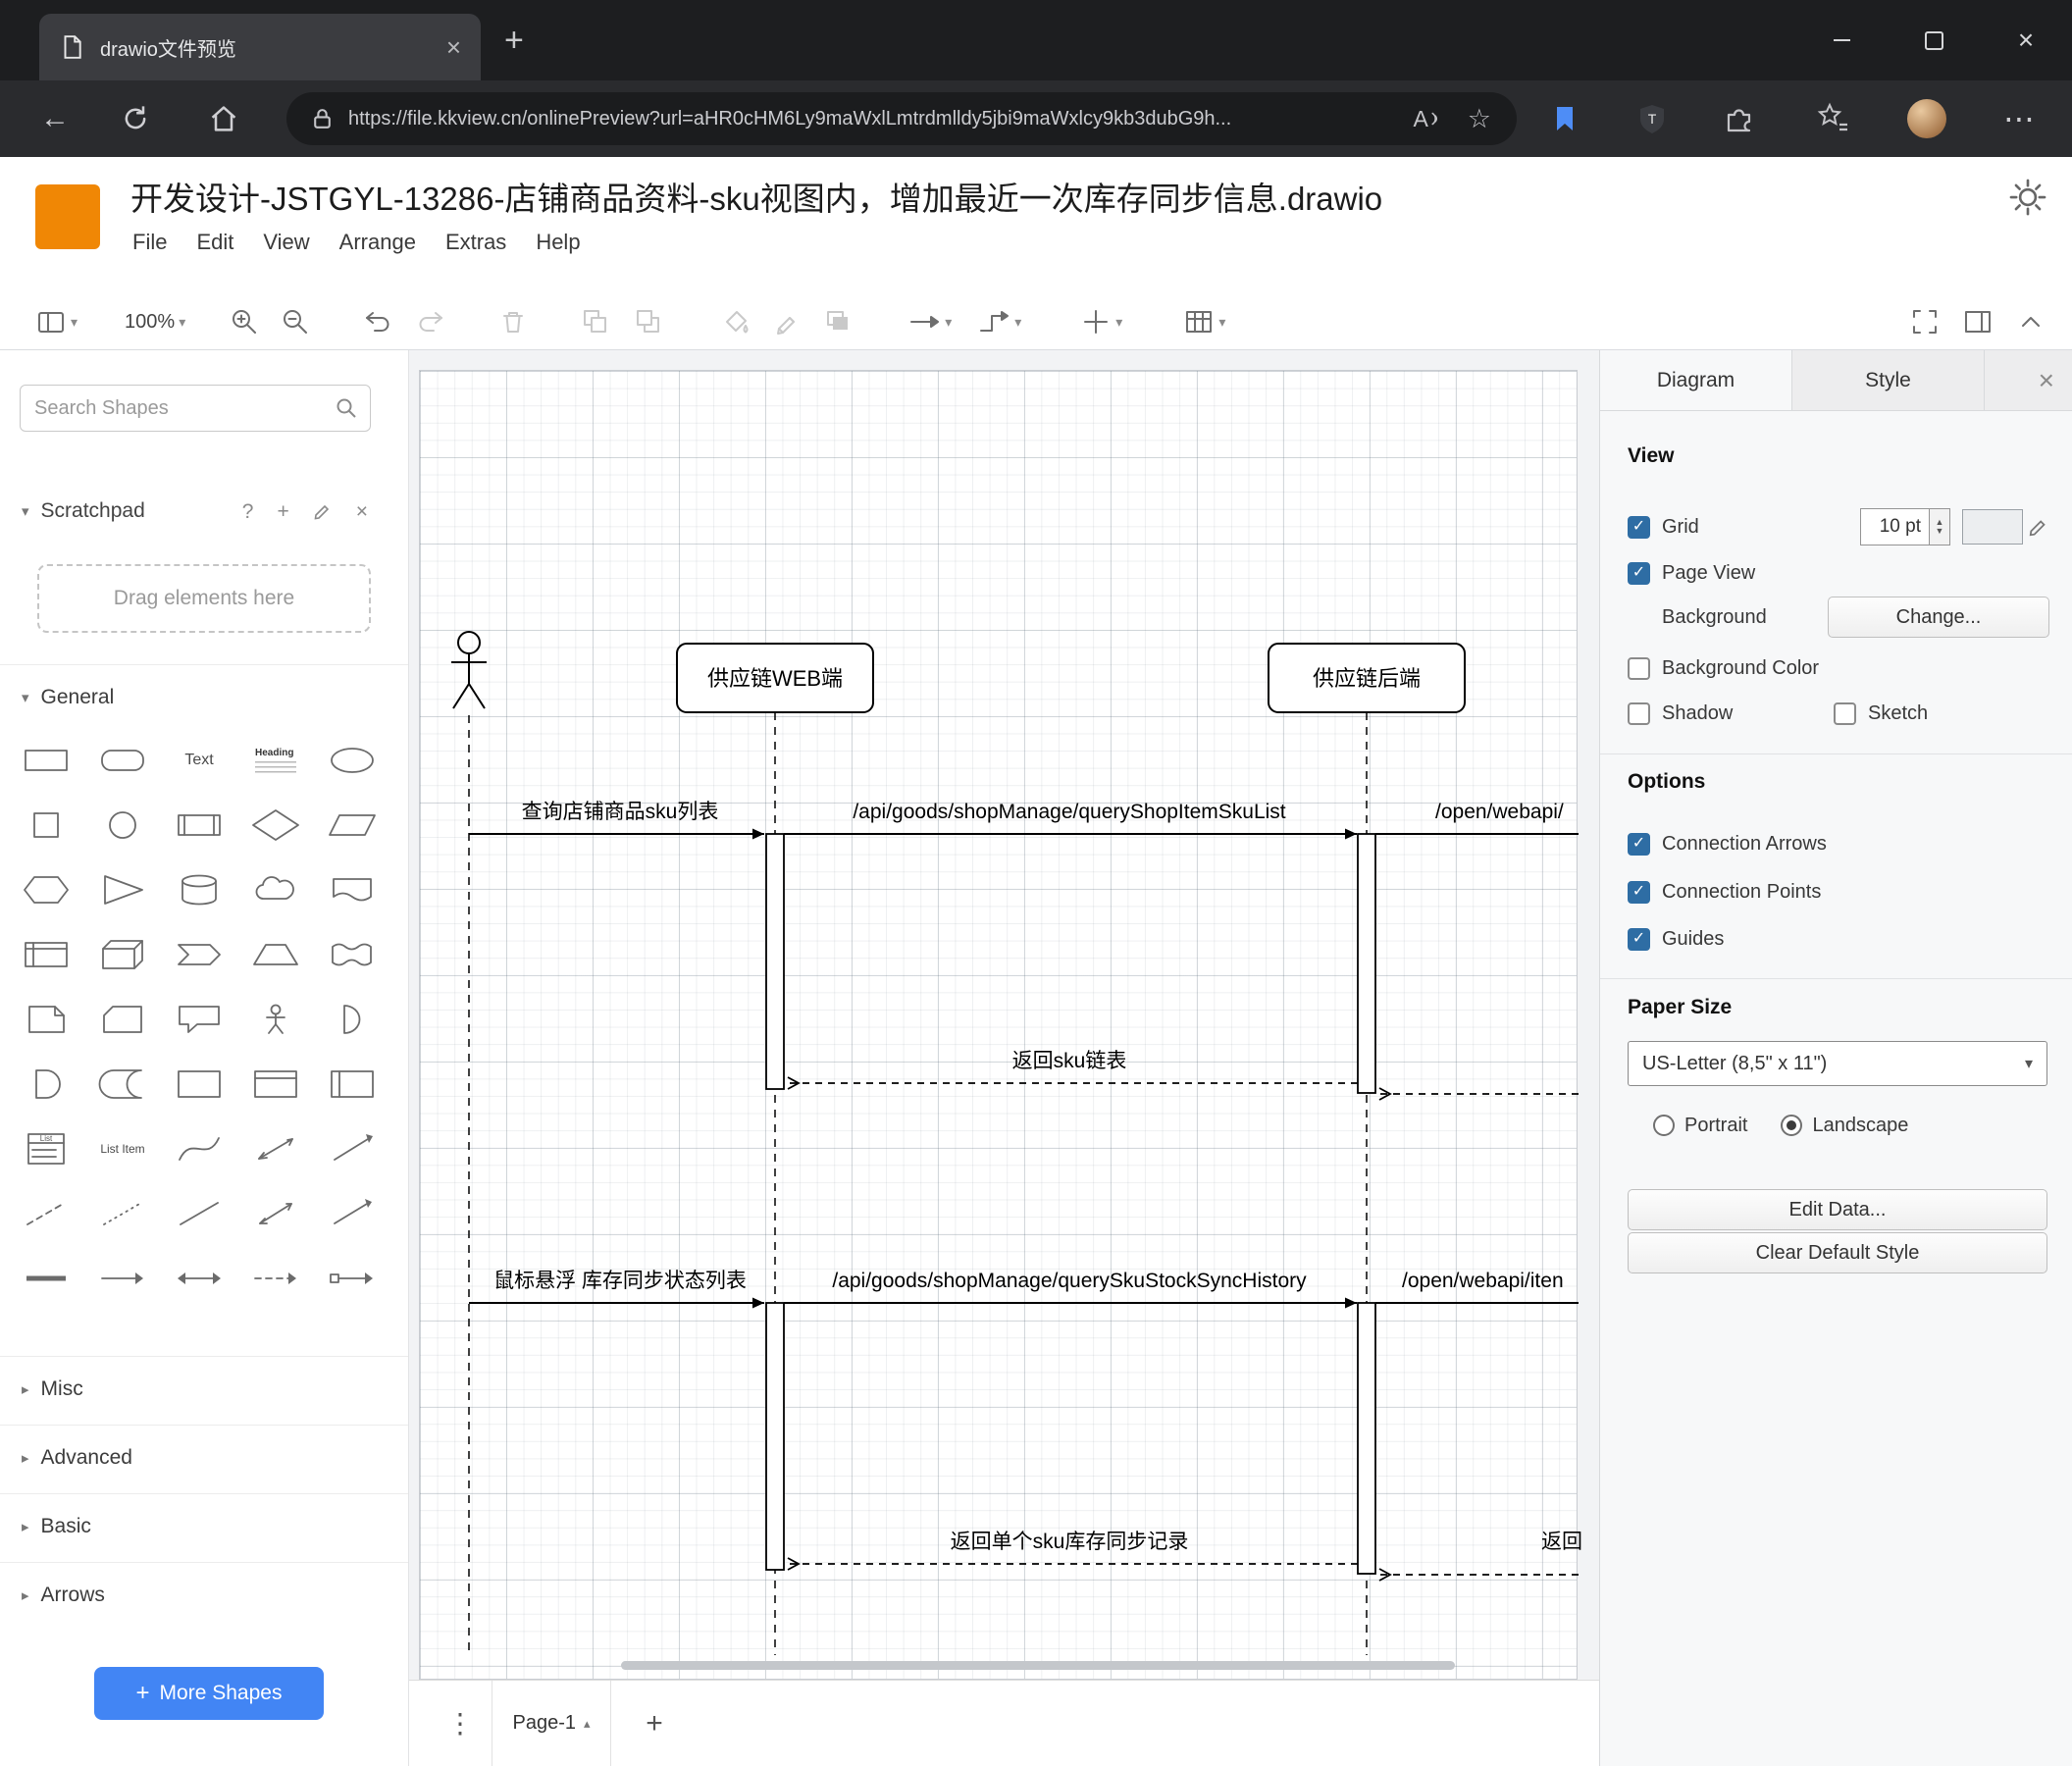 The image size is (2072, 1766). What do you see at coordinates (2019, 119) in the screenshot?
I see `browser-menu-button: ⋯` at bounding box center [2019, 119].